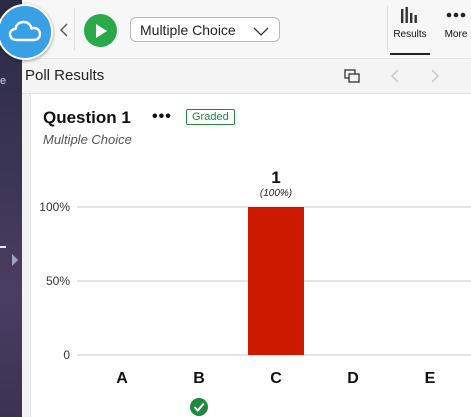  I want to click on edge-glyph: e, so click(3, 81).